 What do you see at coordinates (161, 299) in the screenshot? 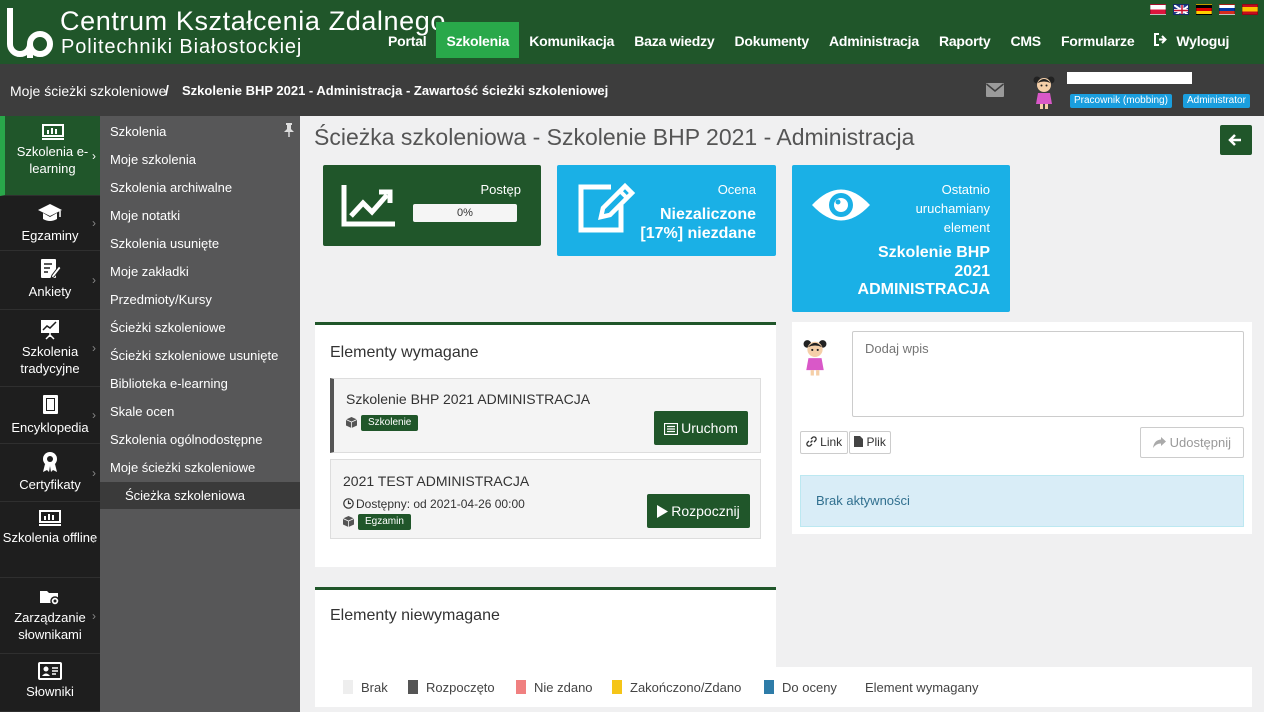
I see `submenu-item-przedmioty-kursy: Przedmioty/Kursy` at bounding box center [161, 299].